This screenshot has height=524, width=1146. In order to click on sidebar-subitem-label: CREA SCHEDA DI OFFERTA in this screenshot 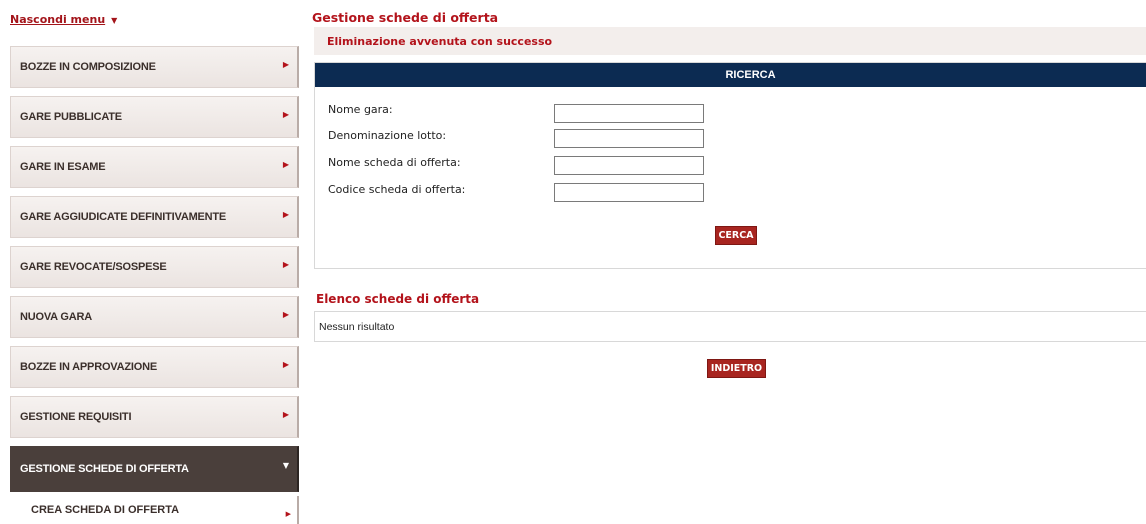, I will do `click(105, 510)`.